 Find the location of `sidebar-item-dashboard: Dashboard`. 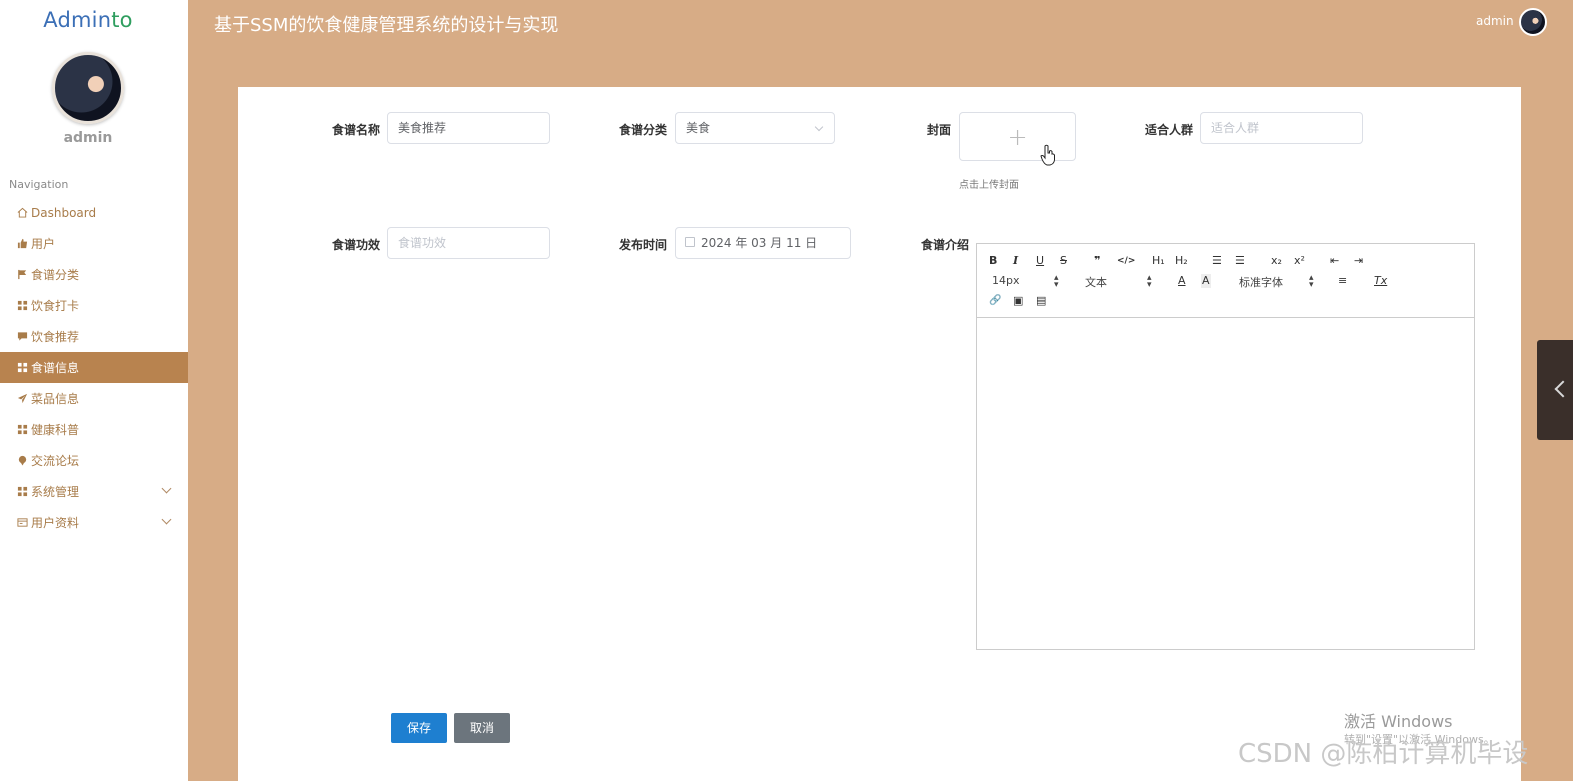

sidebar-item-dashboard: Dashboard is located at coordinates (94, 212).